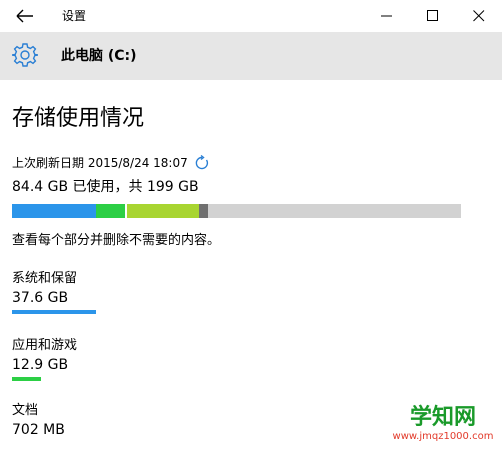 The height and width of the screenshot is (453, 502). I want to click on category-system: 系统和保留 37.6 GB, so click(54, 292).